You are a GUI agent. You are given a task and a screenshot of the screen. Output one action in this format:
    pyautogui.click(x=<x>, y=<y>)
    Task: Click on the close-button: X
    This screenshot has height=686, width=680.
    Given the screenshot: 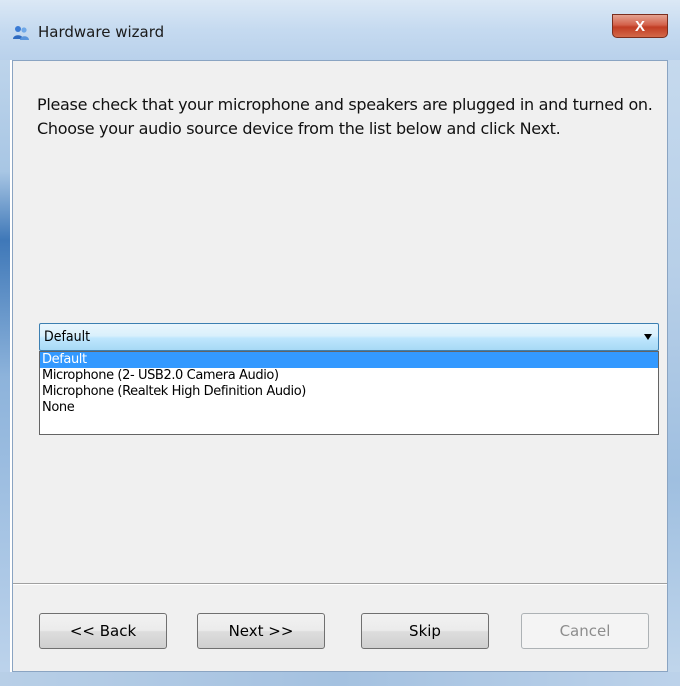 What is the action you would take?
    pyautogui.click(x=640, y=26)
    